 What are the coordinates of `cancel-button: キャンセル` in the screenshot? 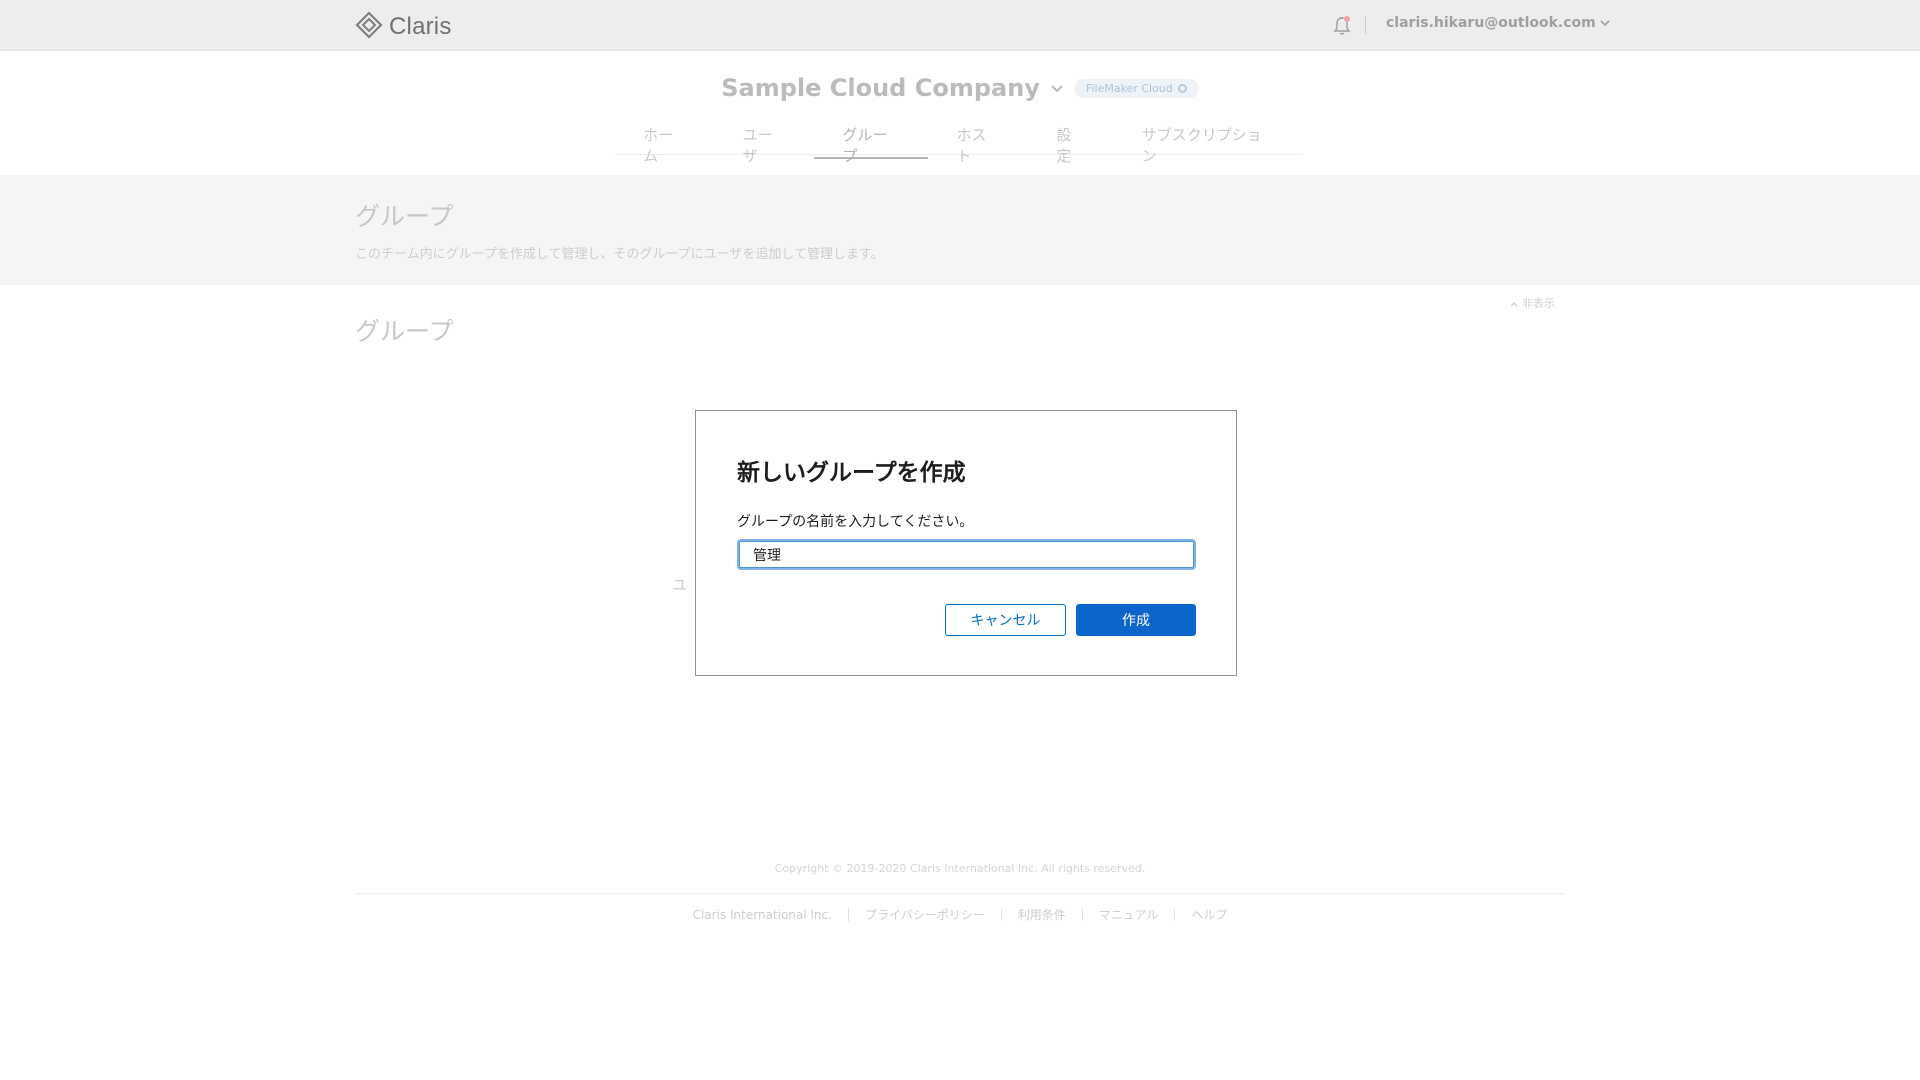 It's located at (1005, 620).